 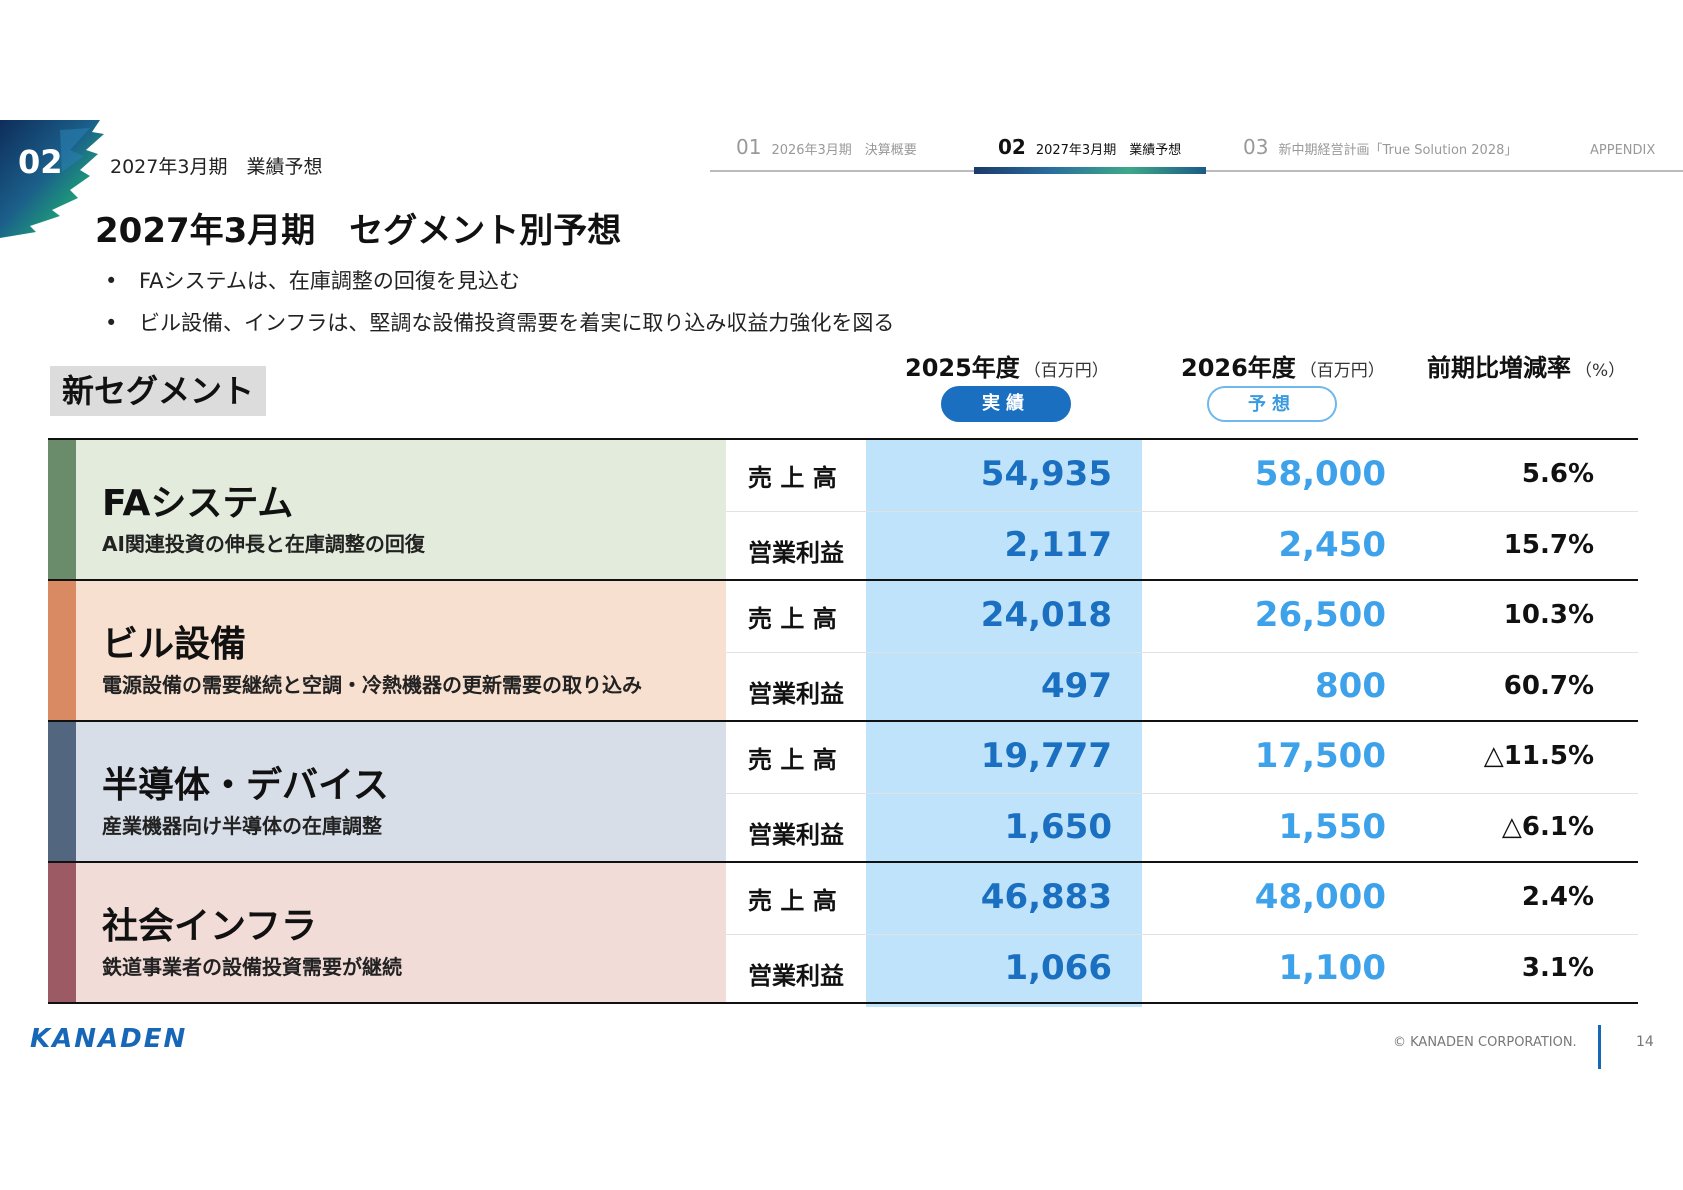 What do you see at coordinates (1090, 170) in the screenshot?
I see `nav-active-indicator` at bounding box center [1090, 170].